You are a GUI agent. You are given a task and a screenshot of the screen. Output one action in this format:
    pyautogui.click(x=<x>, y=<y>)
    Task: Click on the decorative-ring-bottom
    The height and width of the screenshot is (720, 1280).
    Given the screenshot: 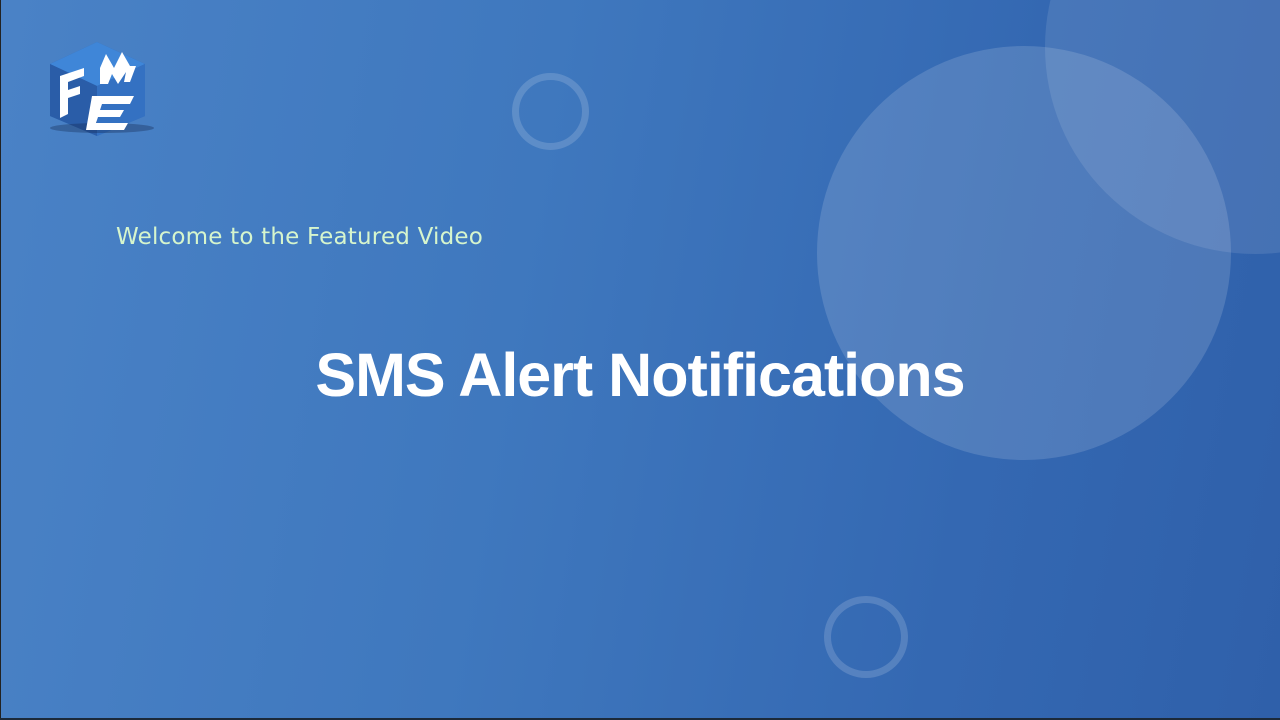 What is the action you would take?
    pyautogui.click(x=866, y=637)
    